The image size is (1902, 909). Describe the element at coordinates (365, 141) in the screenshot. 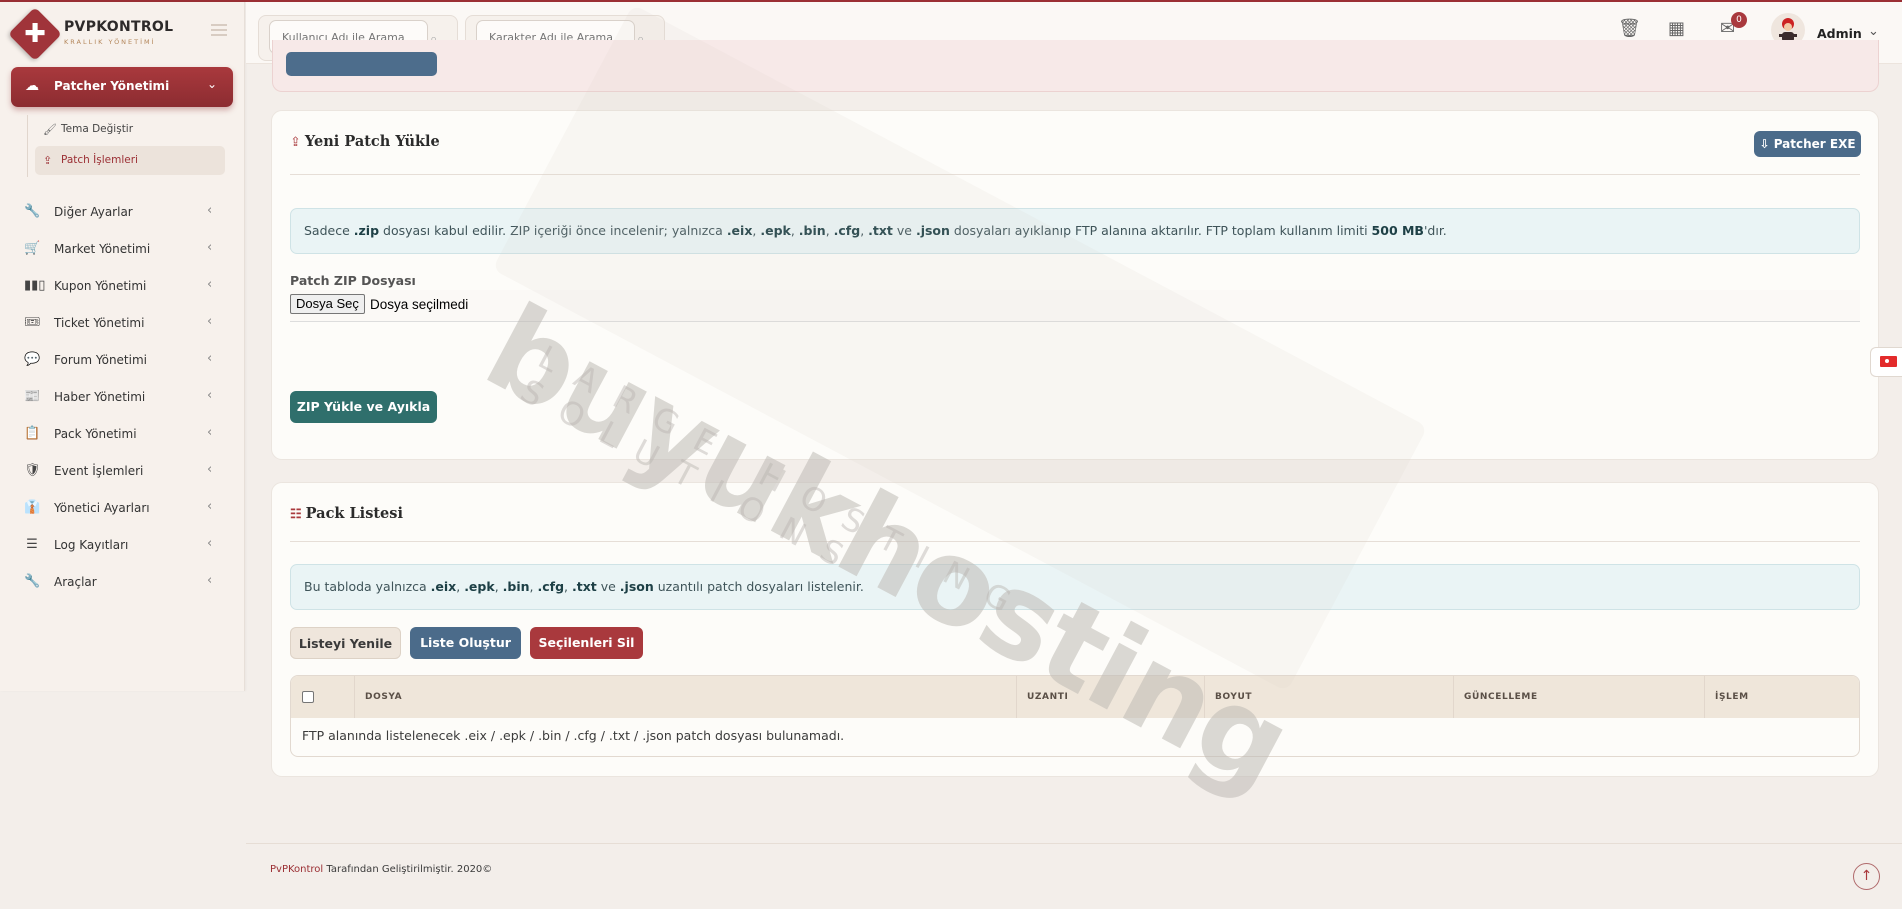

I see `upload-card-title: ⇪ Yeni Patch Yükle` at that location.